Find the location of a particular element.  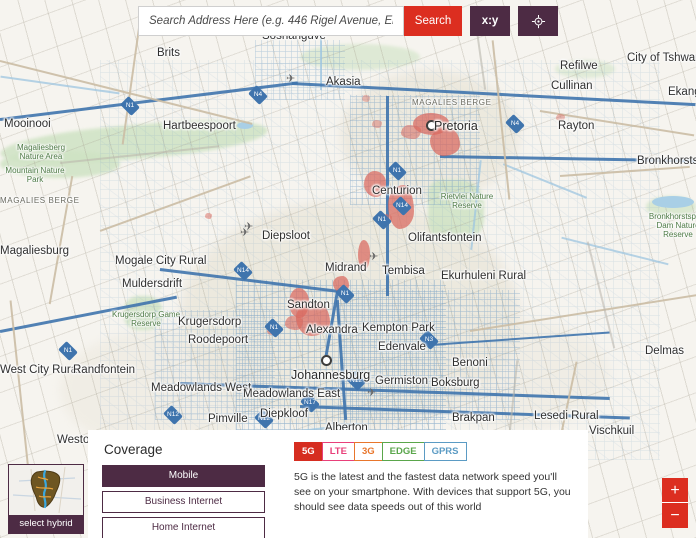

map-type-switcher: select hybrid is located at coordinates (46, 499).